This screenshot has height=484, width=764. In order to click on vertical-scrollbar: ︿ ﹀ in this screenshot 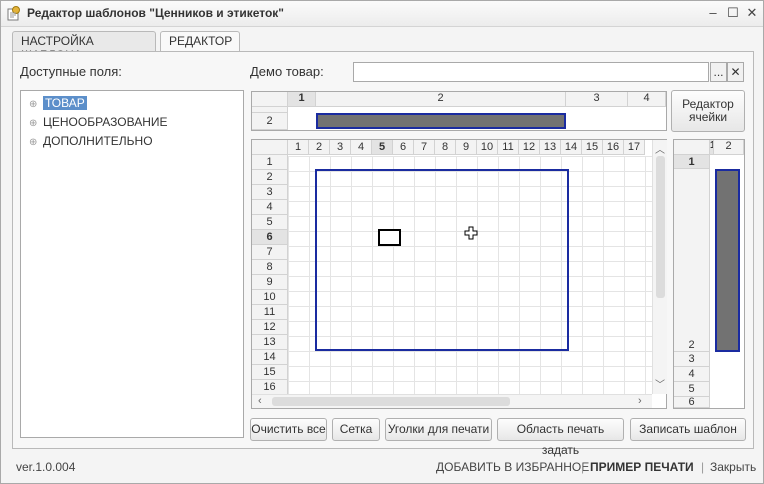, I will do `click(659, 267)`.